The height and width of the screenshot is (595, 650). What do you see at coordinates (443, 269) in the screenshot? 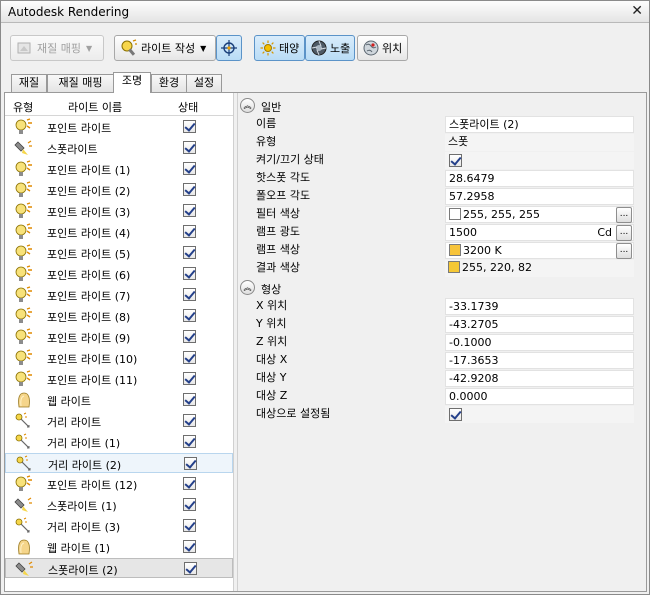
I see `property-row: 결과 색상 255, 220, 82` at bounding box center [443, 269].